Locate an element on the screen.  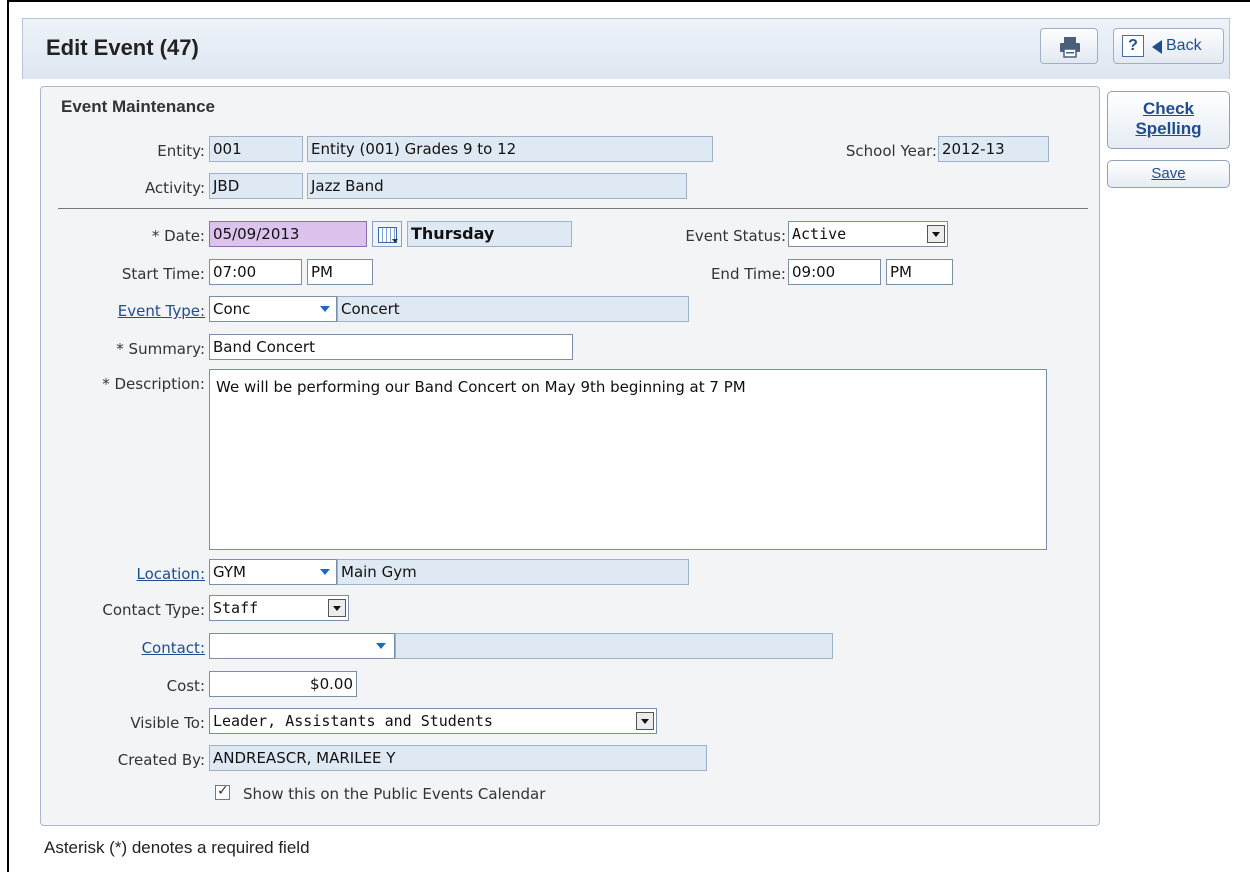
check-spelling-button: Check Spelling is located at coordinates (1168, 120).